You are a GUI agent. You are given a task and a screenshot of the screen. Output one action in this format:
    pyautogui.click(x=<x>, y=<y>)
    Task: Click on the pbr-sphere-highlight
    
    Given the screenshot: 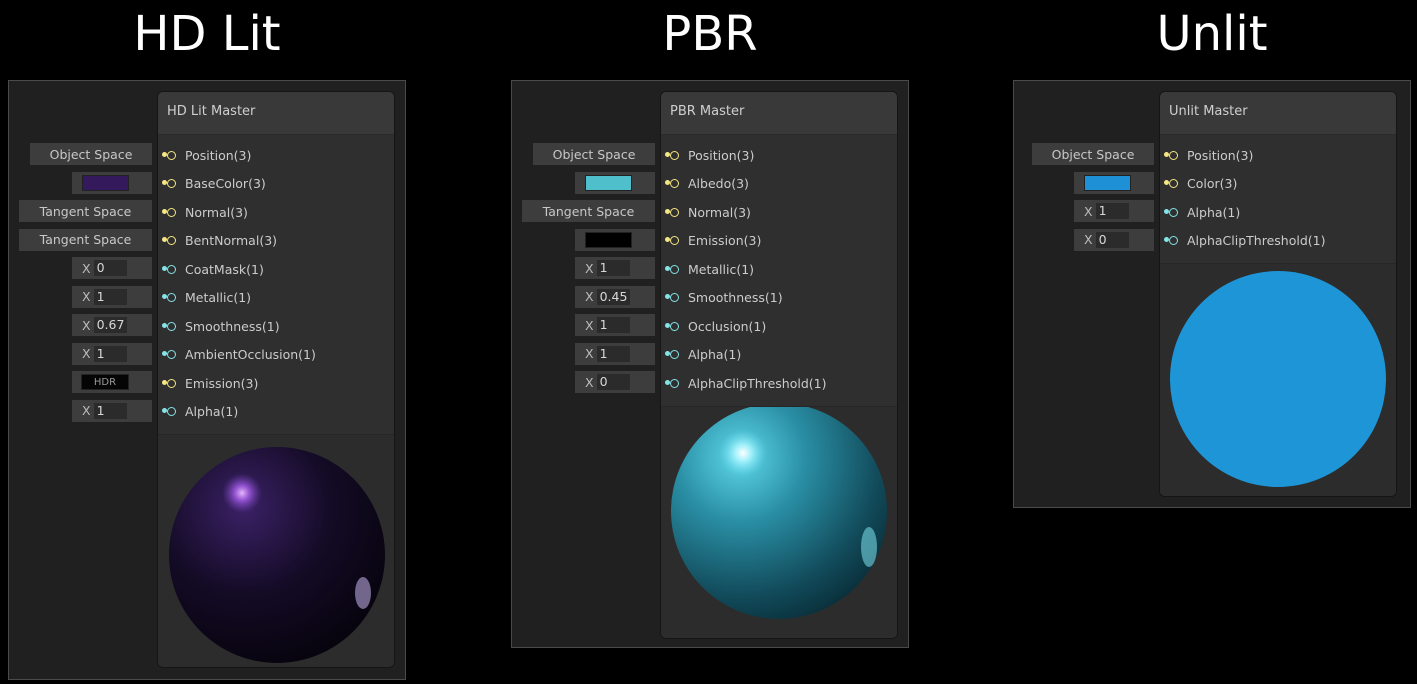 What is the action you would take?
    pyautogui.click(x=743, y=452)
    